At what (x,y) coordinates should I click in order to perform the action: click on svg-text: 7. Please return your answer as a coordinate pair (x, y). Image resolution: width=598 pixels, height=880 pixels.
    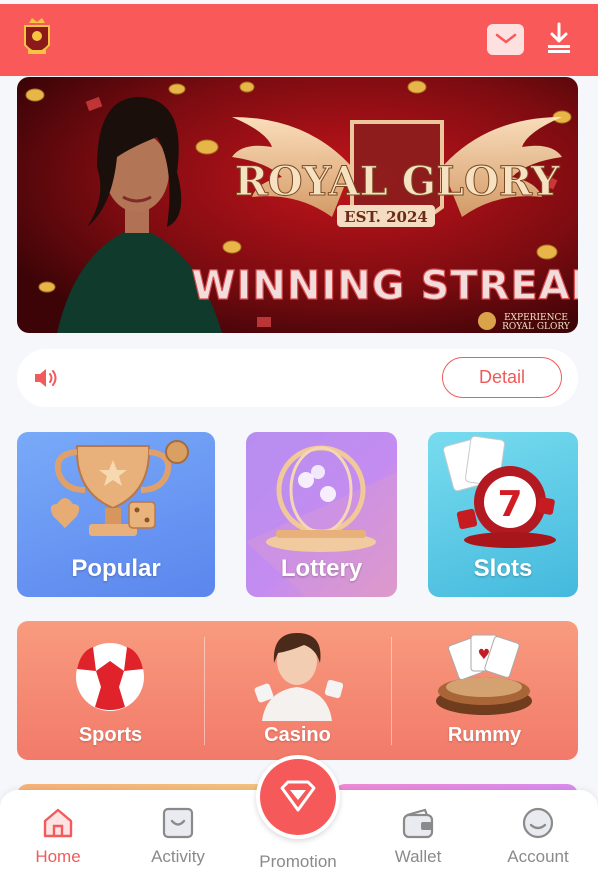
    Looking at the image, I should click on (509, 504).